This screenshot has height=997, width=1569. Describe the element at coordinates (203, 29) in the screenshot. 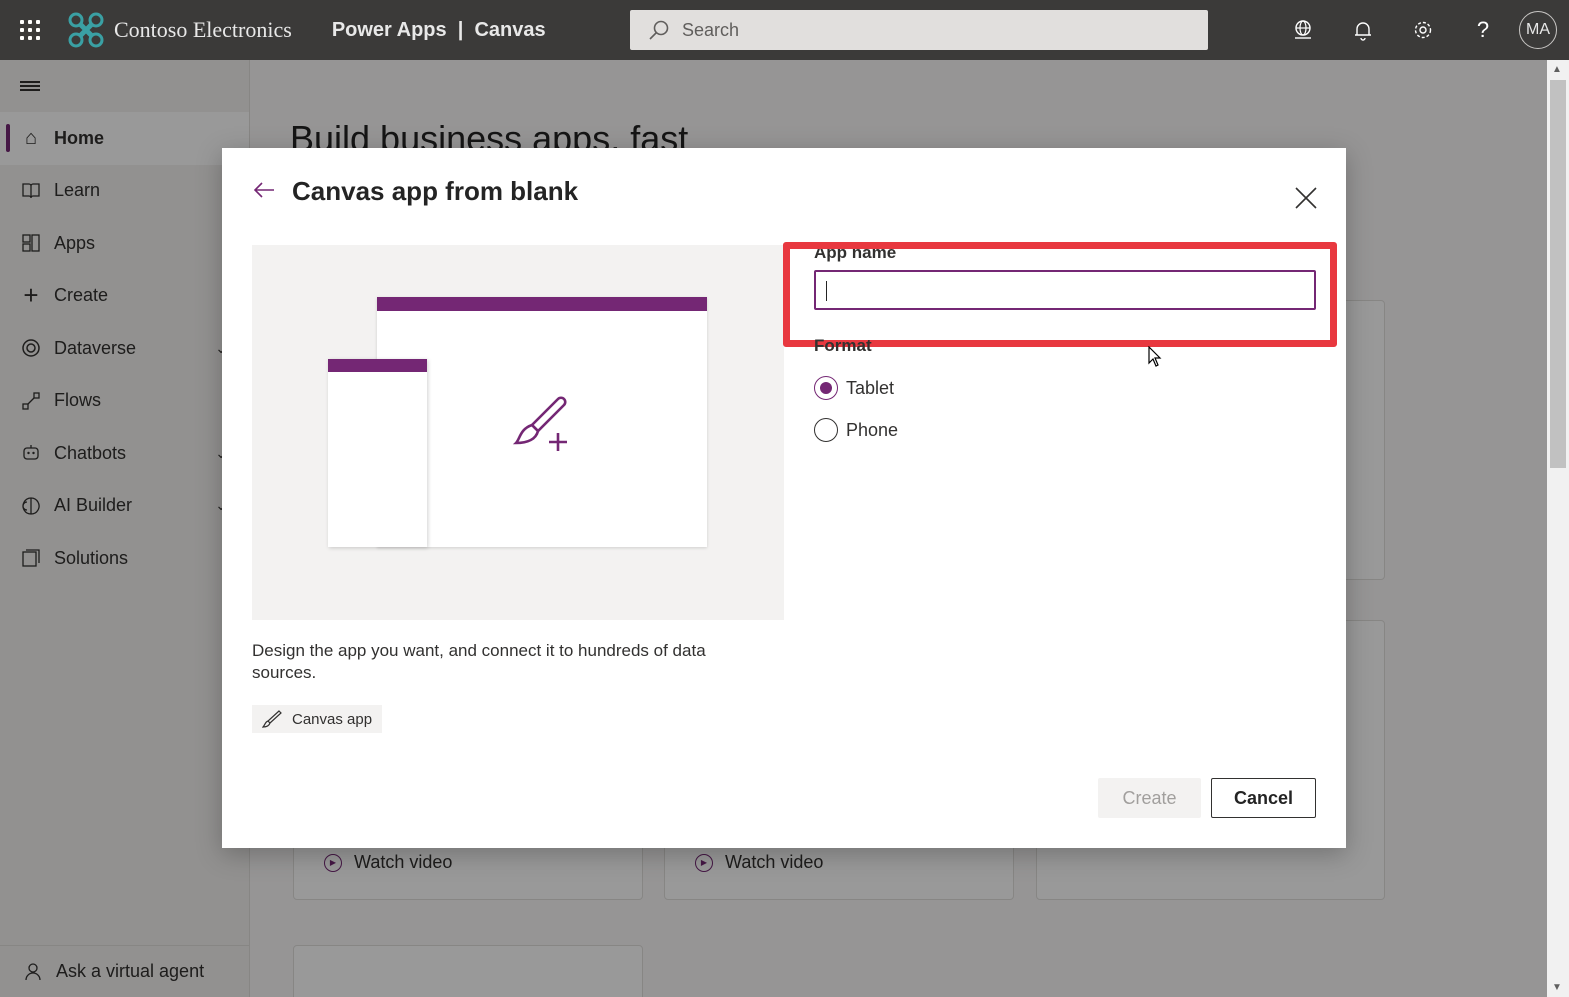

I see `brand-name: Contoso Electronics` at that location.